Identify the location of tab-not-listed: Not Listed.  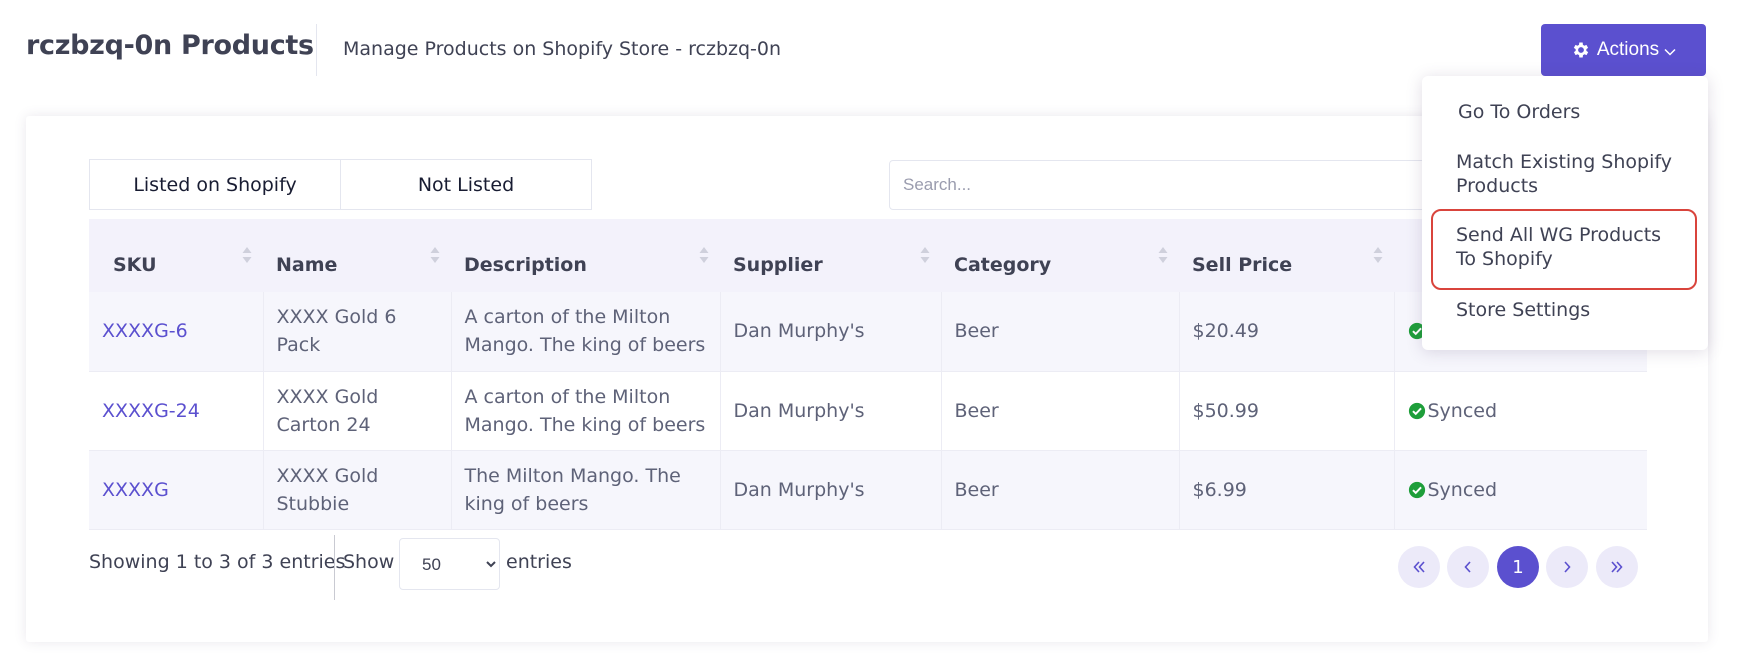
(465, 184).